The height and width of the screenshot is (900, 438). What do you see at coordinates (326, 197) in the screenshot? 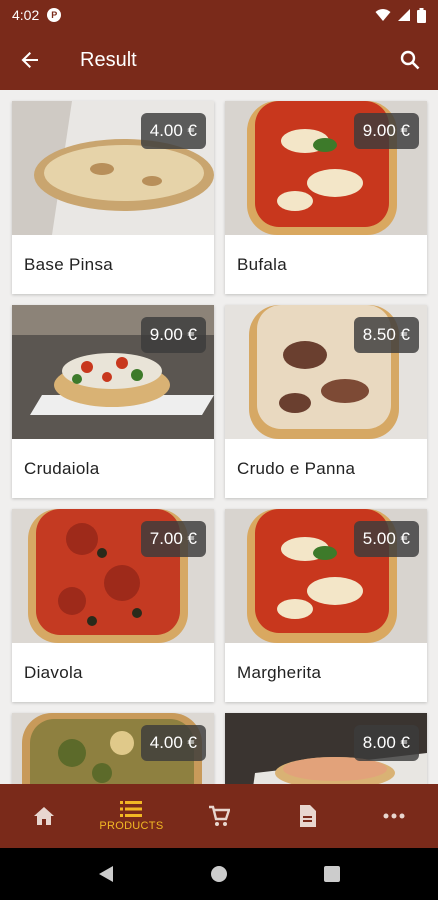
I see `product-card: 9.00 € Bufala` at bounding box center [326, 197].